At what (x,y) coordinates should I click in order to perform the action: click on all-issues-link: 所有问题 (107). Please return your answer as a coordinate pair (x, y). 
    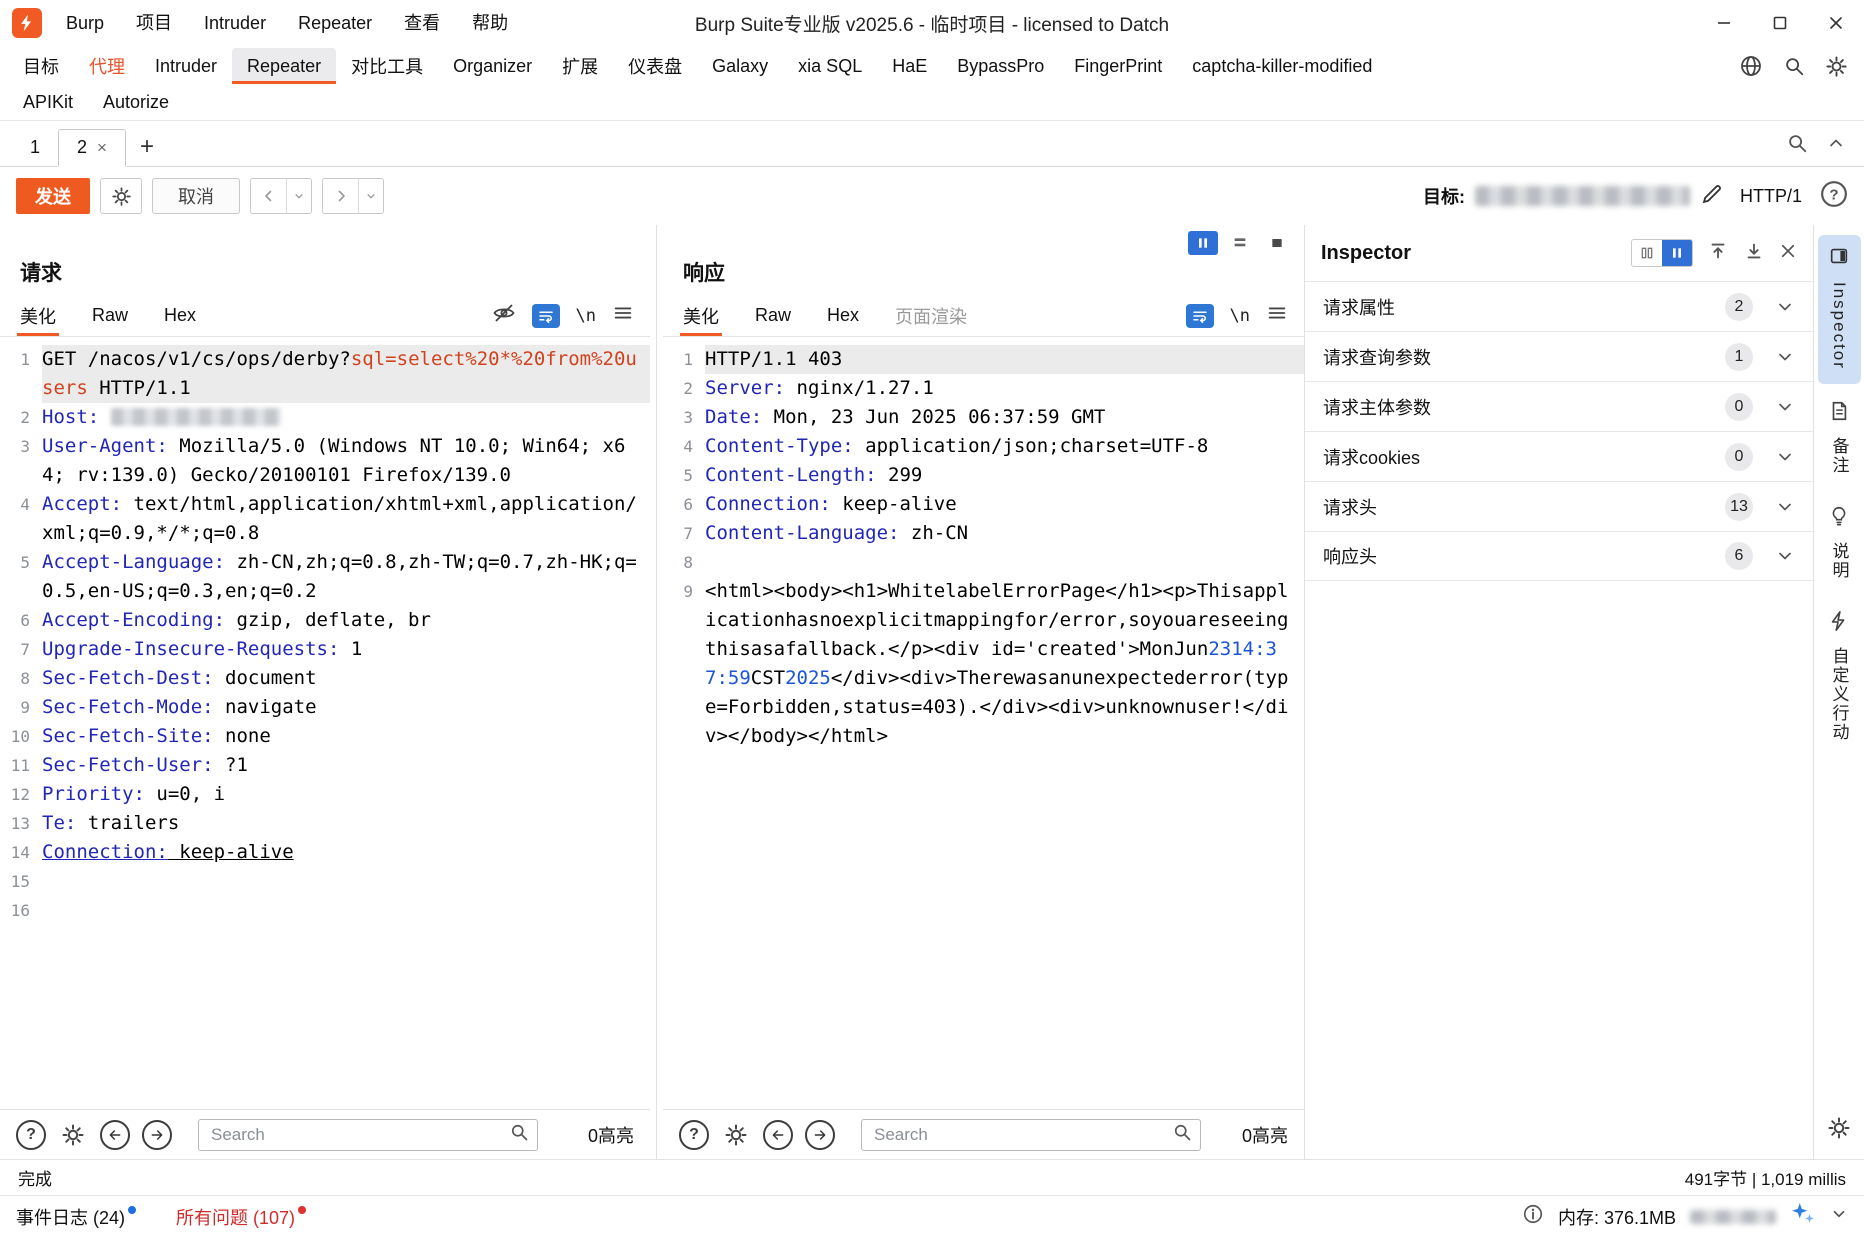
    Looking at the image, I should click on (241, 1217).